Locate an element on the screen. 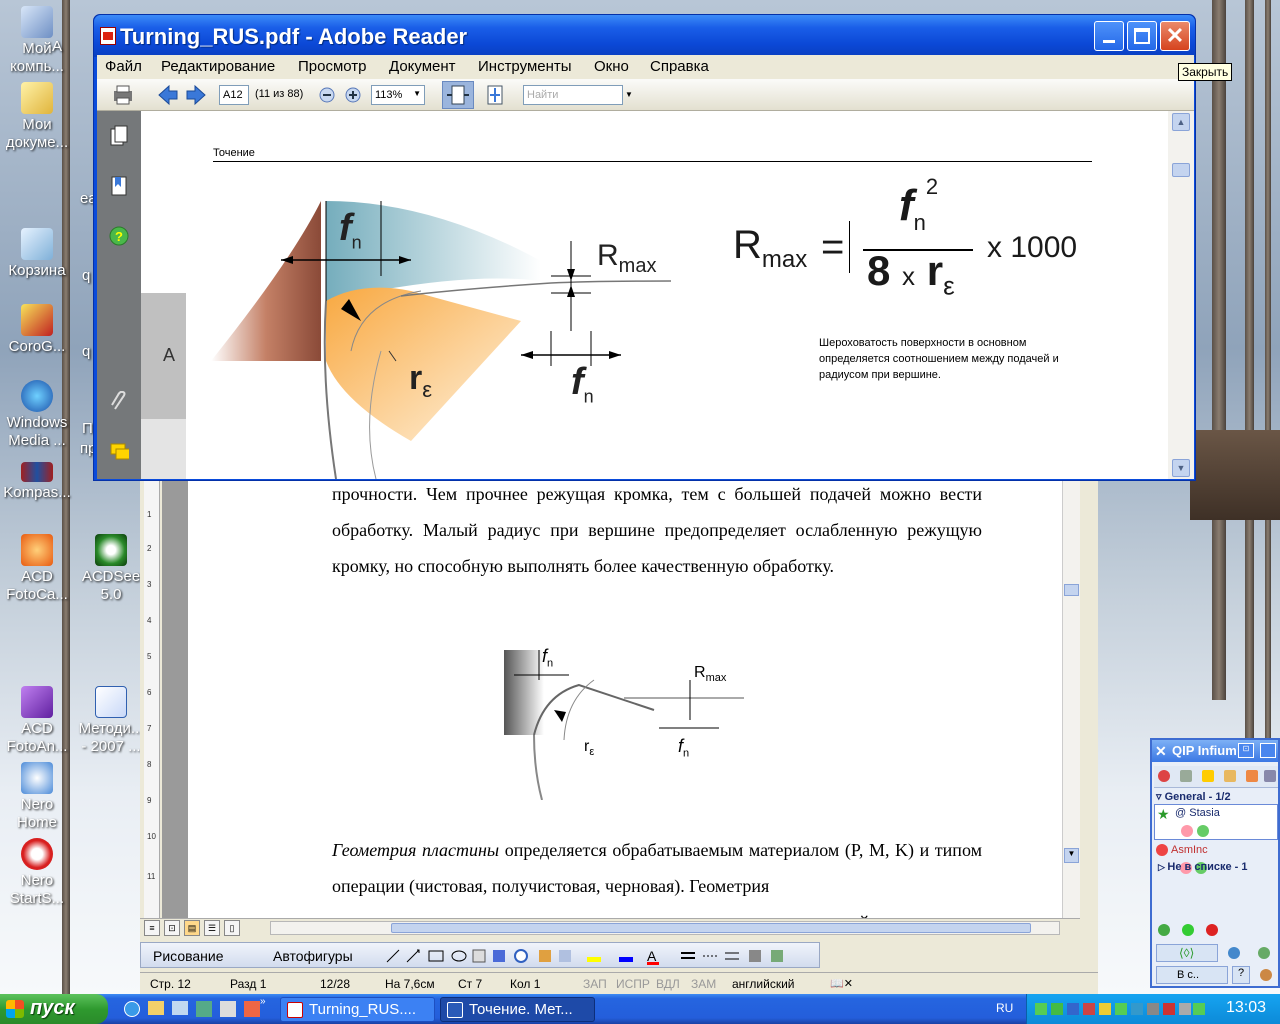 This screenshot has height=1024, width=1280. comments-icon is located at coordinates (119, 452).